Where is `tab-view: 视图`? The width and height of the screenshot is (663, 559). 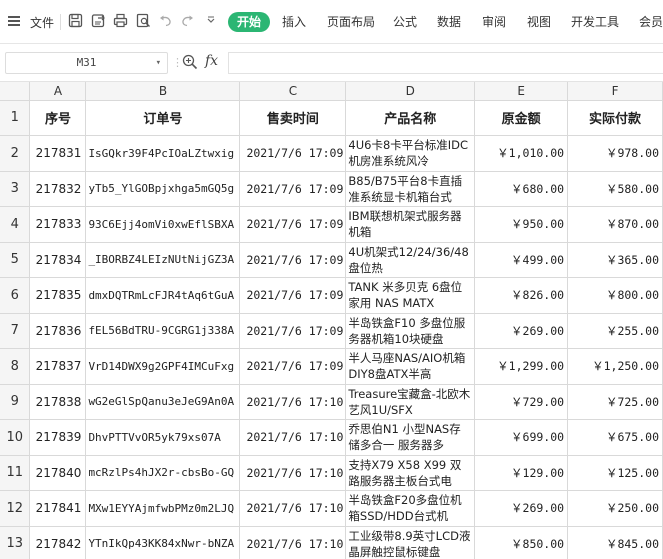 tab-view: 视图 is located at coordinates (539, 22).